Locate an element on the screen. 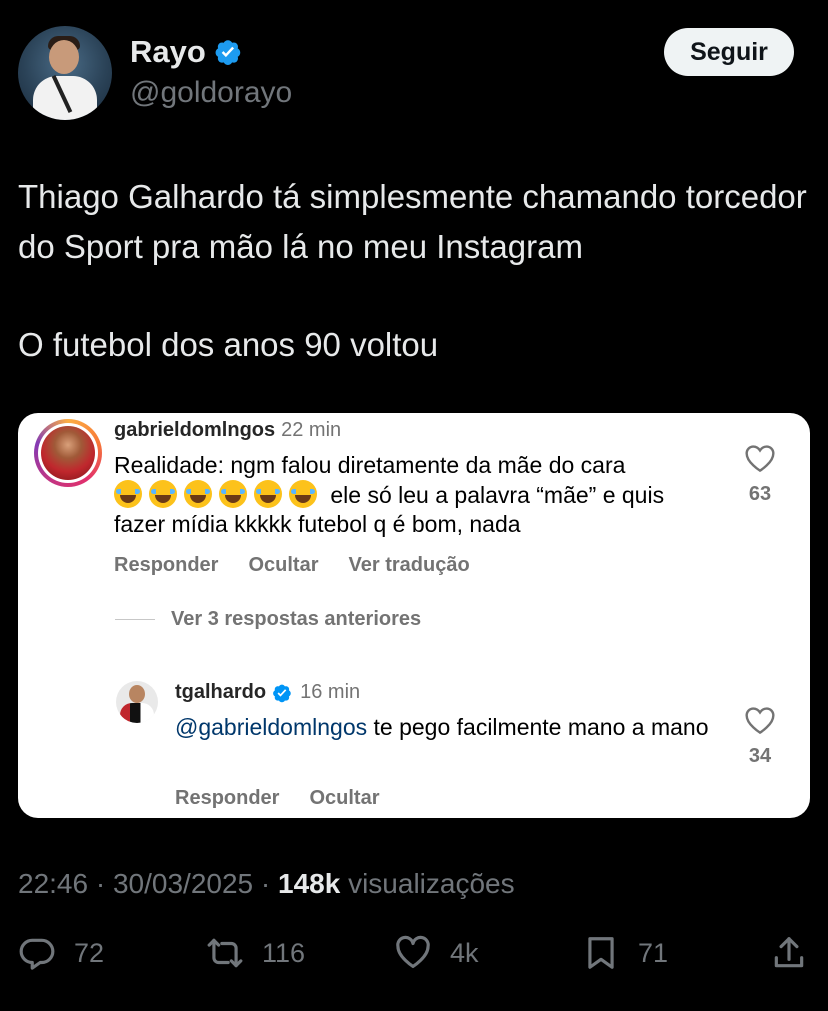 This screenshot has height=1011, width=828. ig-verified-badge-icon is located at coordinates (282, 693).